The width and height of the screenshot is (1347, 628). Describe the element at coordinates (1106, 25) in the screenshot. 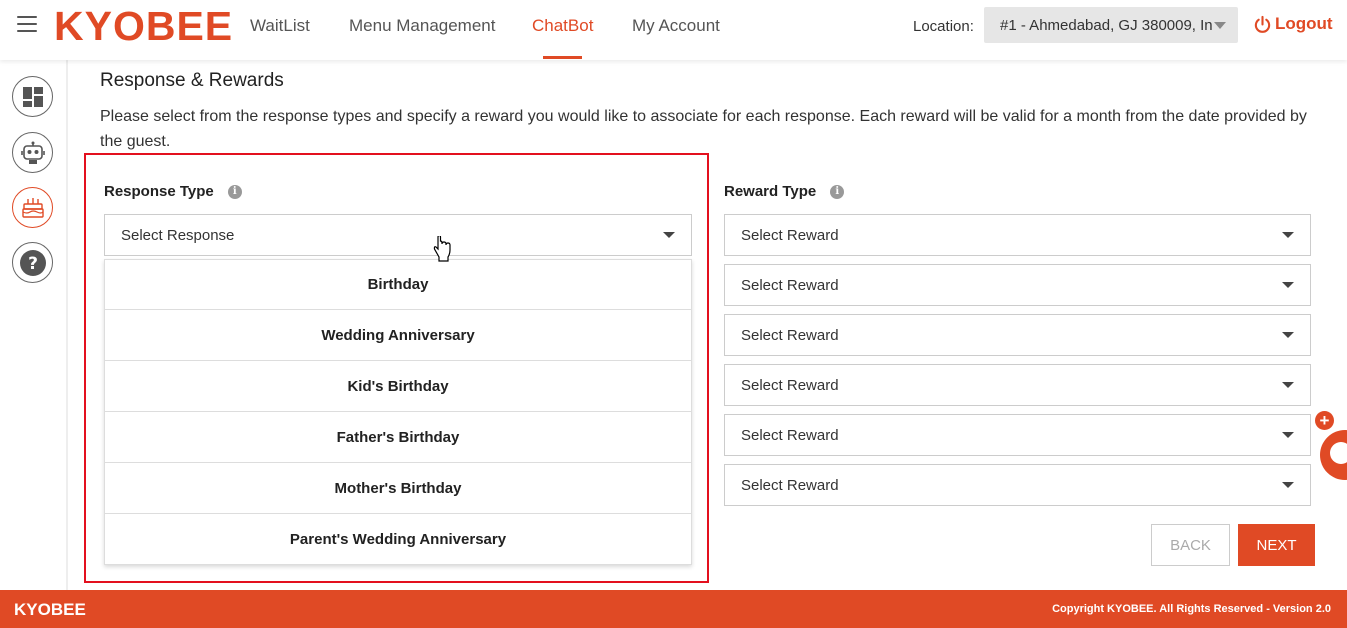

I see `location-value: #1 - Ahmedabad, GJ 380009, In` at that location.